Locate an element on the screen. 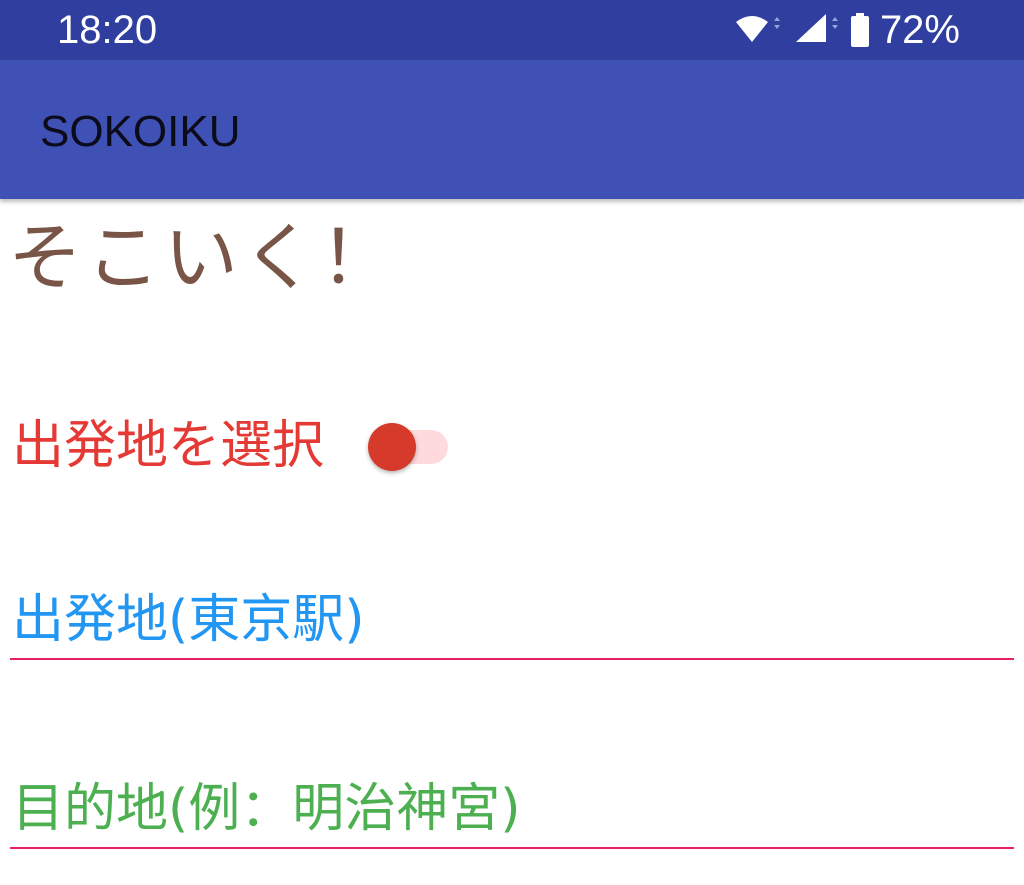 The height and width of the screenshot is (885, 1024). destination-input is located at coordinates (513, 809).